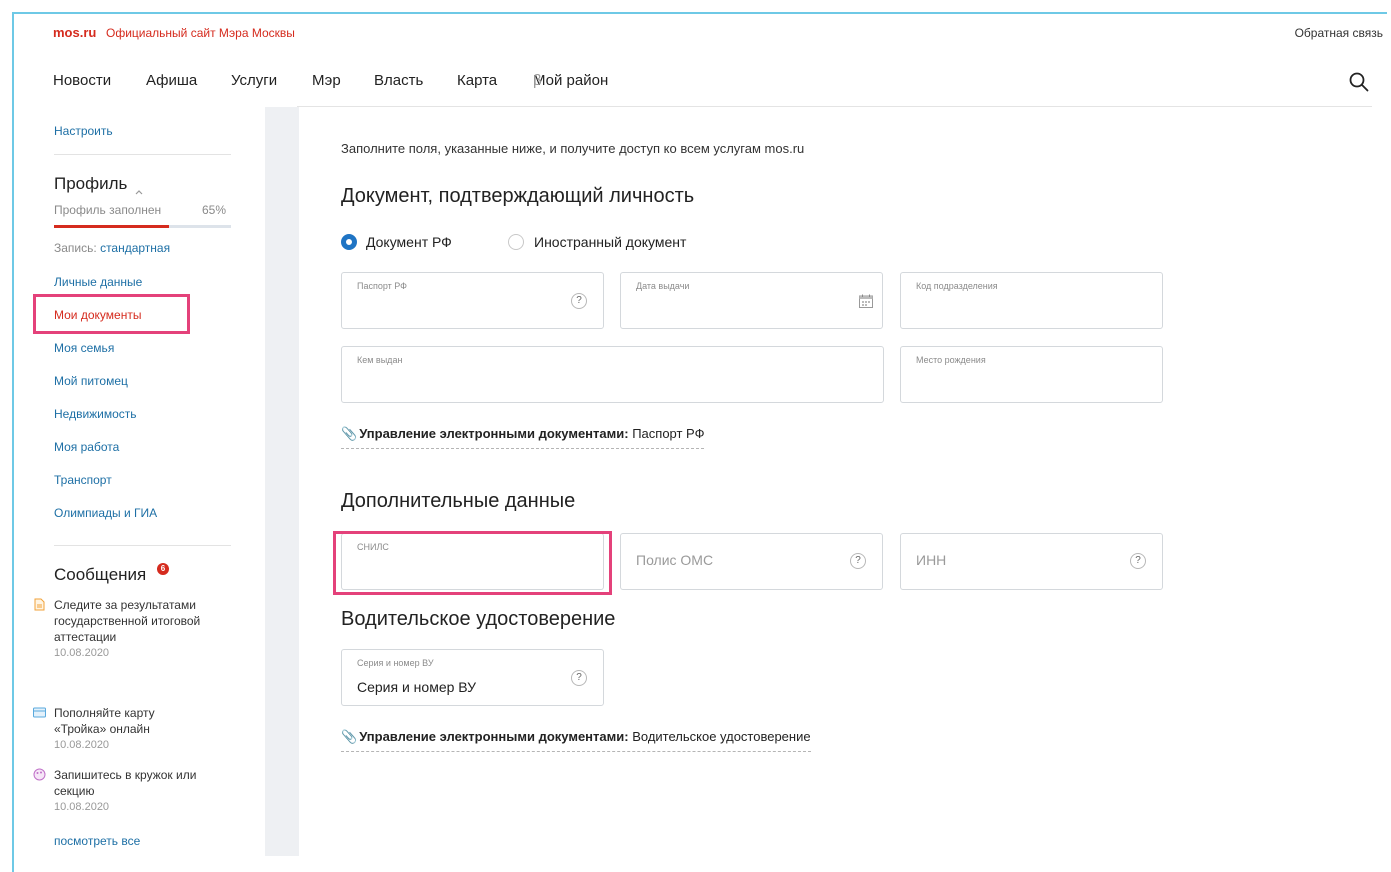 The width and height of the screenshot is (1391, 872). I want to click on license-value: Серия и номер ВУ, so click(417, 687).